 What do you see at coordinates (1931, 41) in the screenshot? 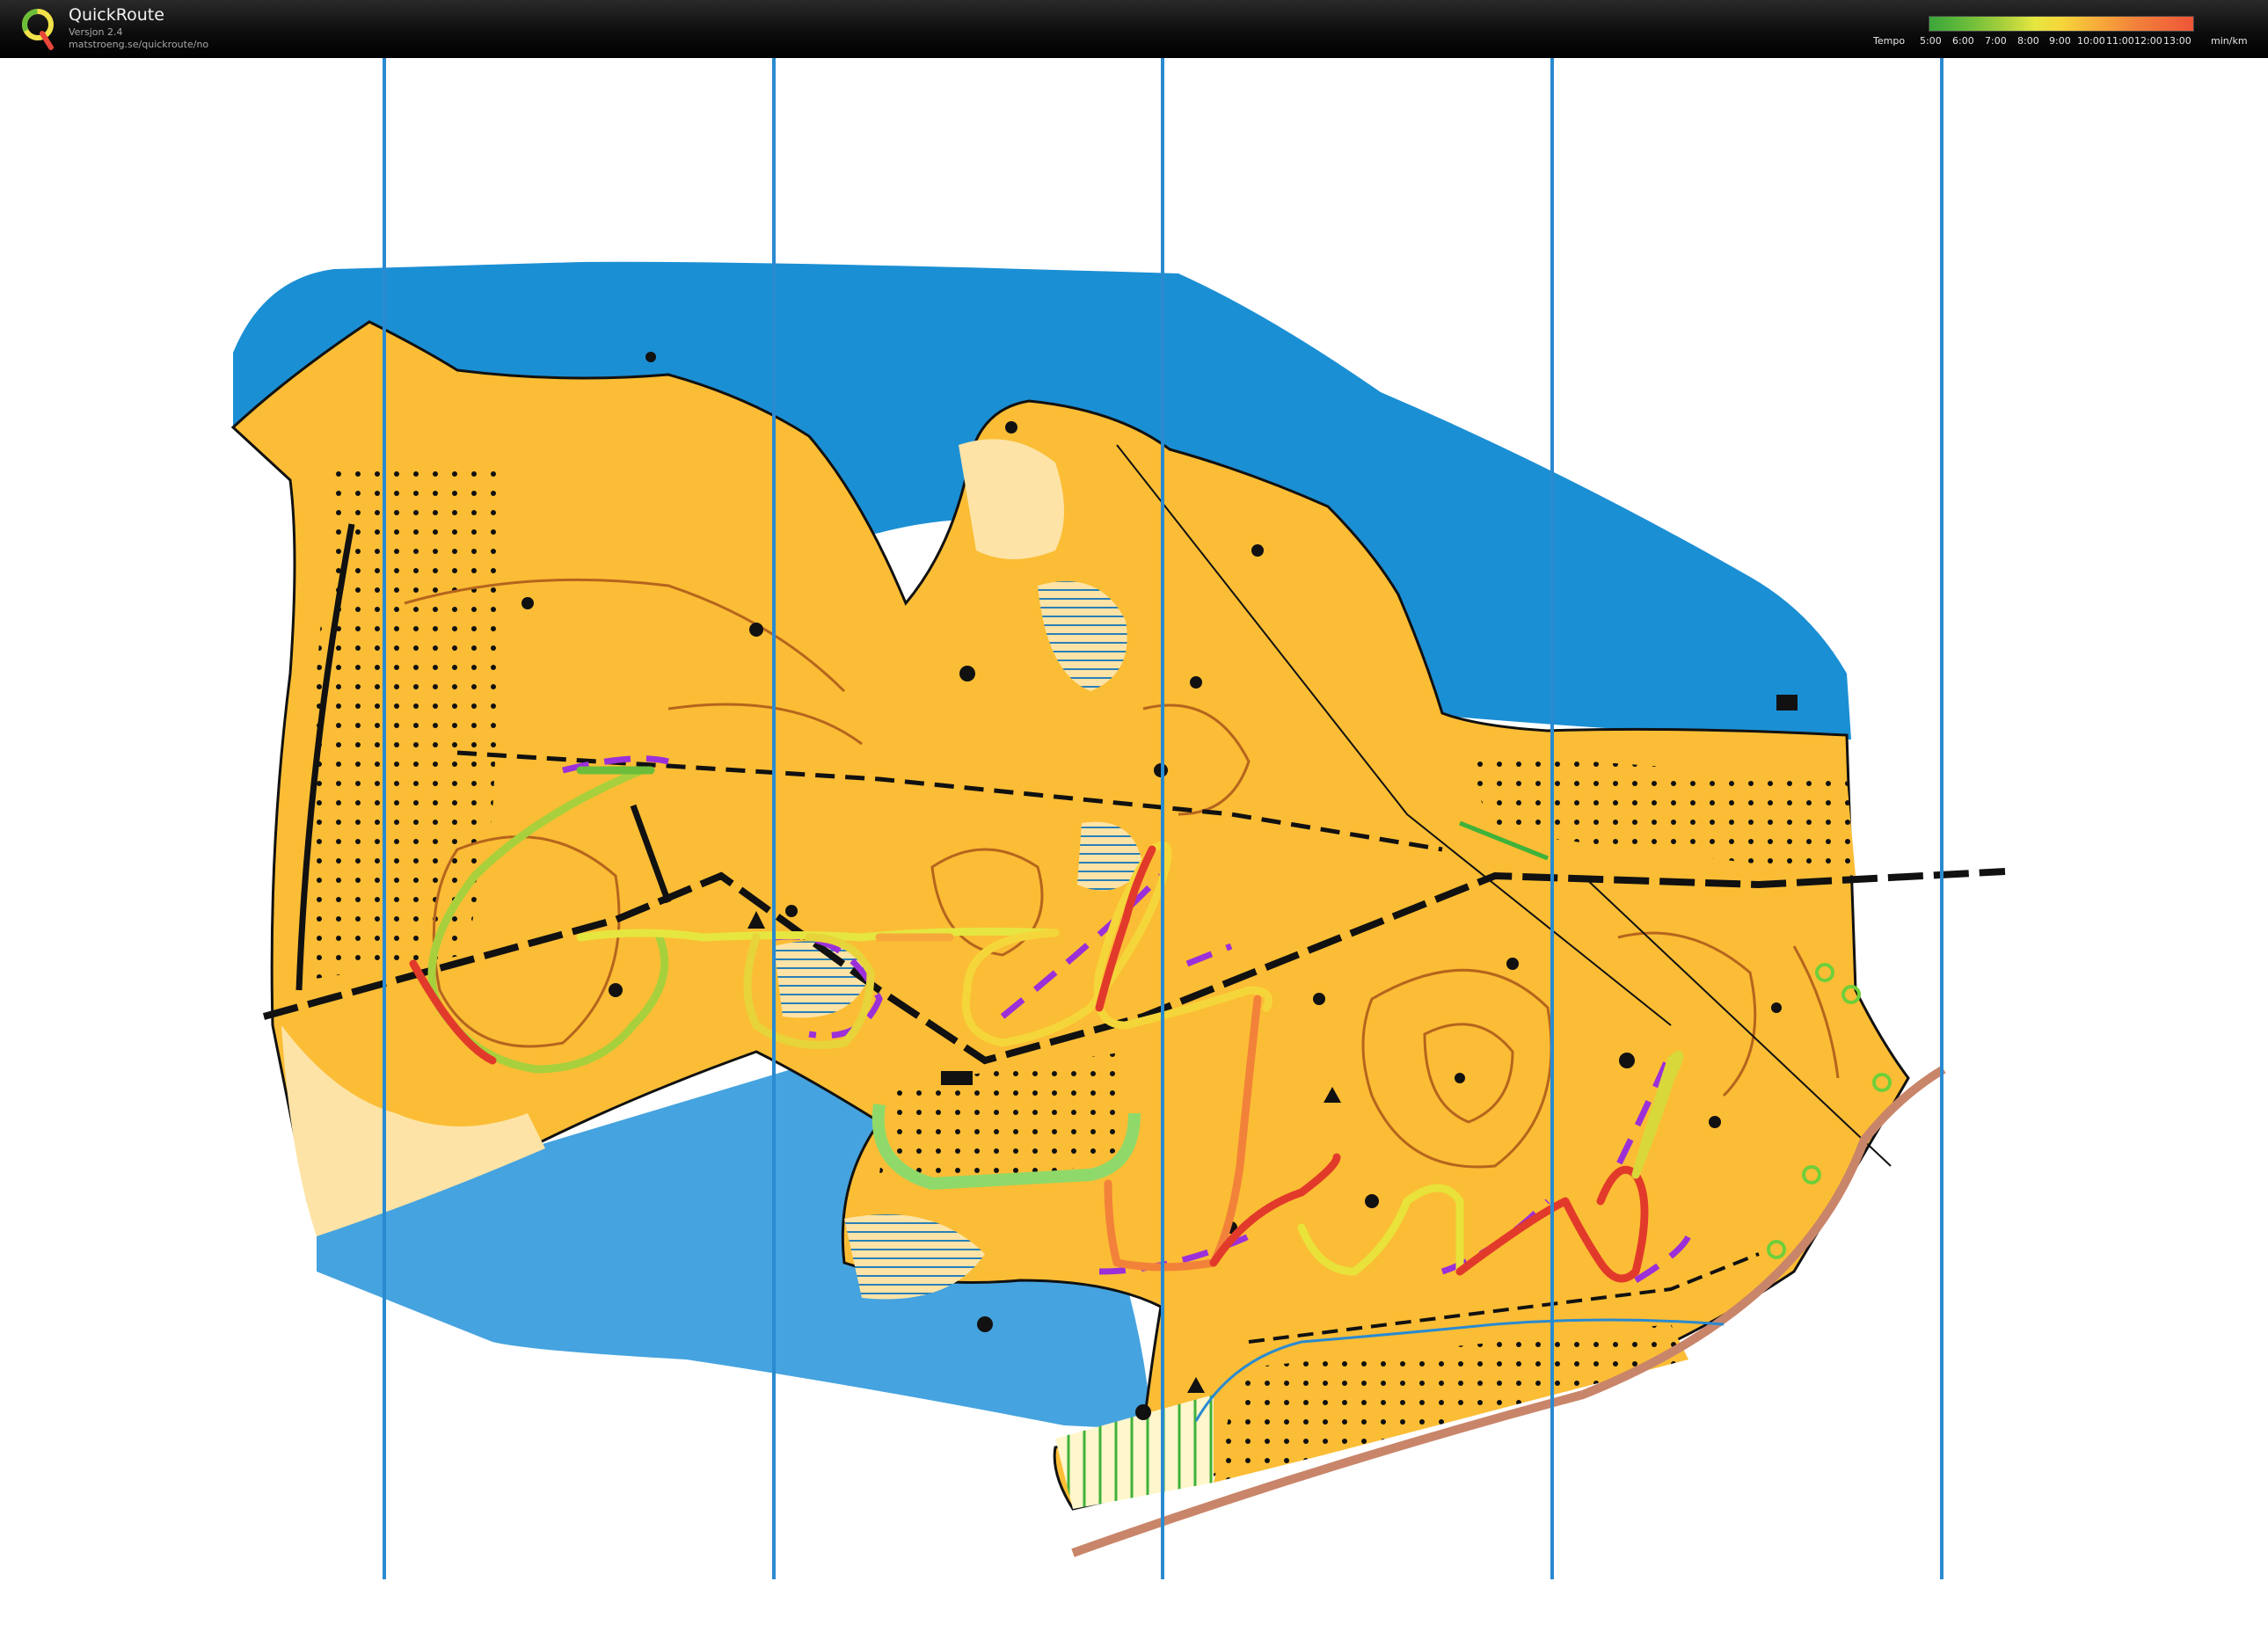
I see `legend-tick: 5:00` at bounding box center [1931, 41].